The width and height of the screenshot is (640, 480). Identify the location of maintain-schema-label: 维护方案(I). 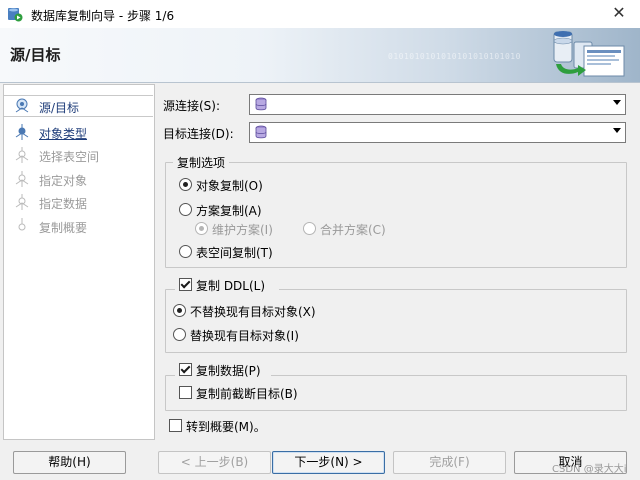
(242, 230).